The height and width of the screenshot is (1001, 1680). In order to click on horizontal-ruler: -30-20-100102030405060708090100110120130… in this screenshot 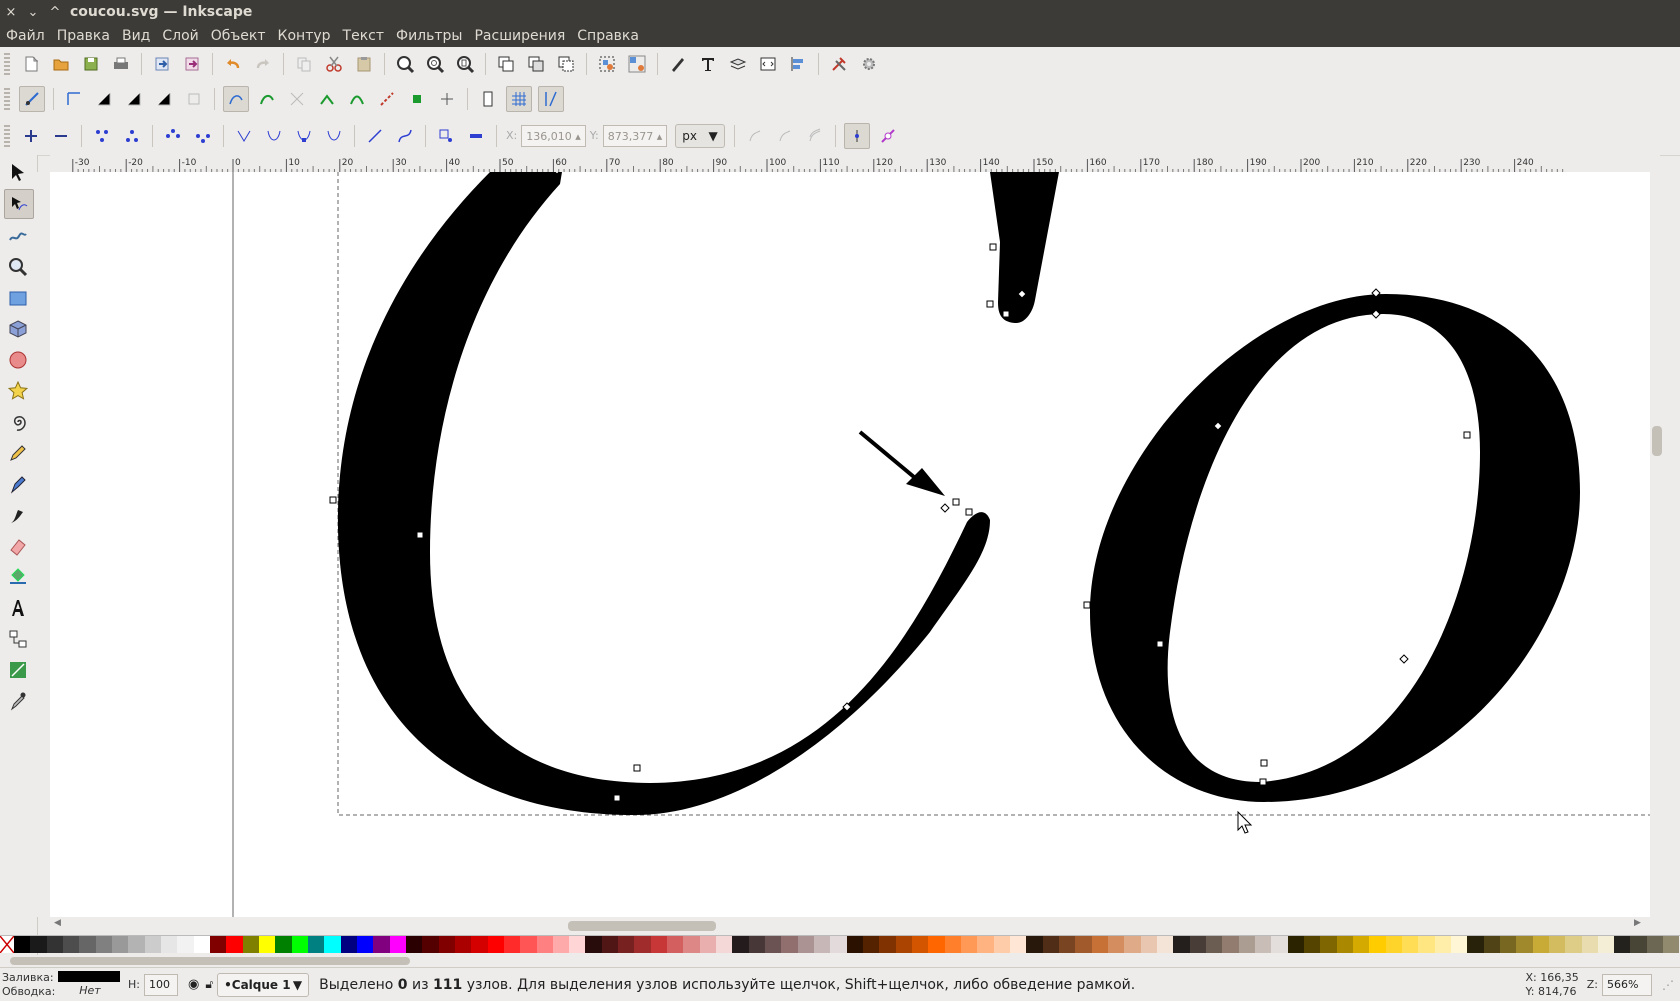, I will do `click(855, 164)`.